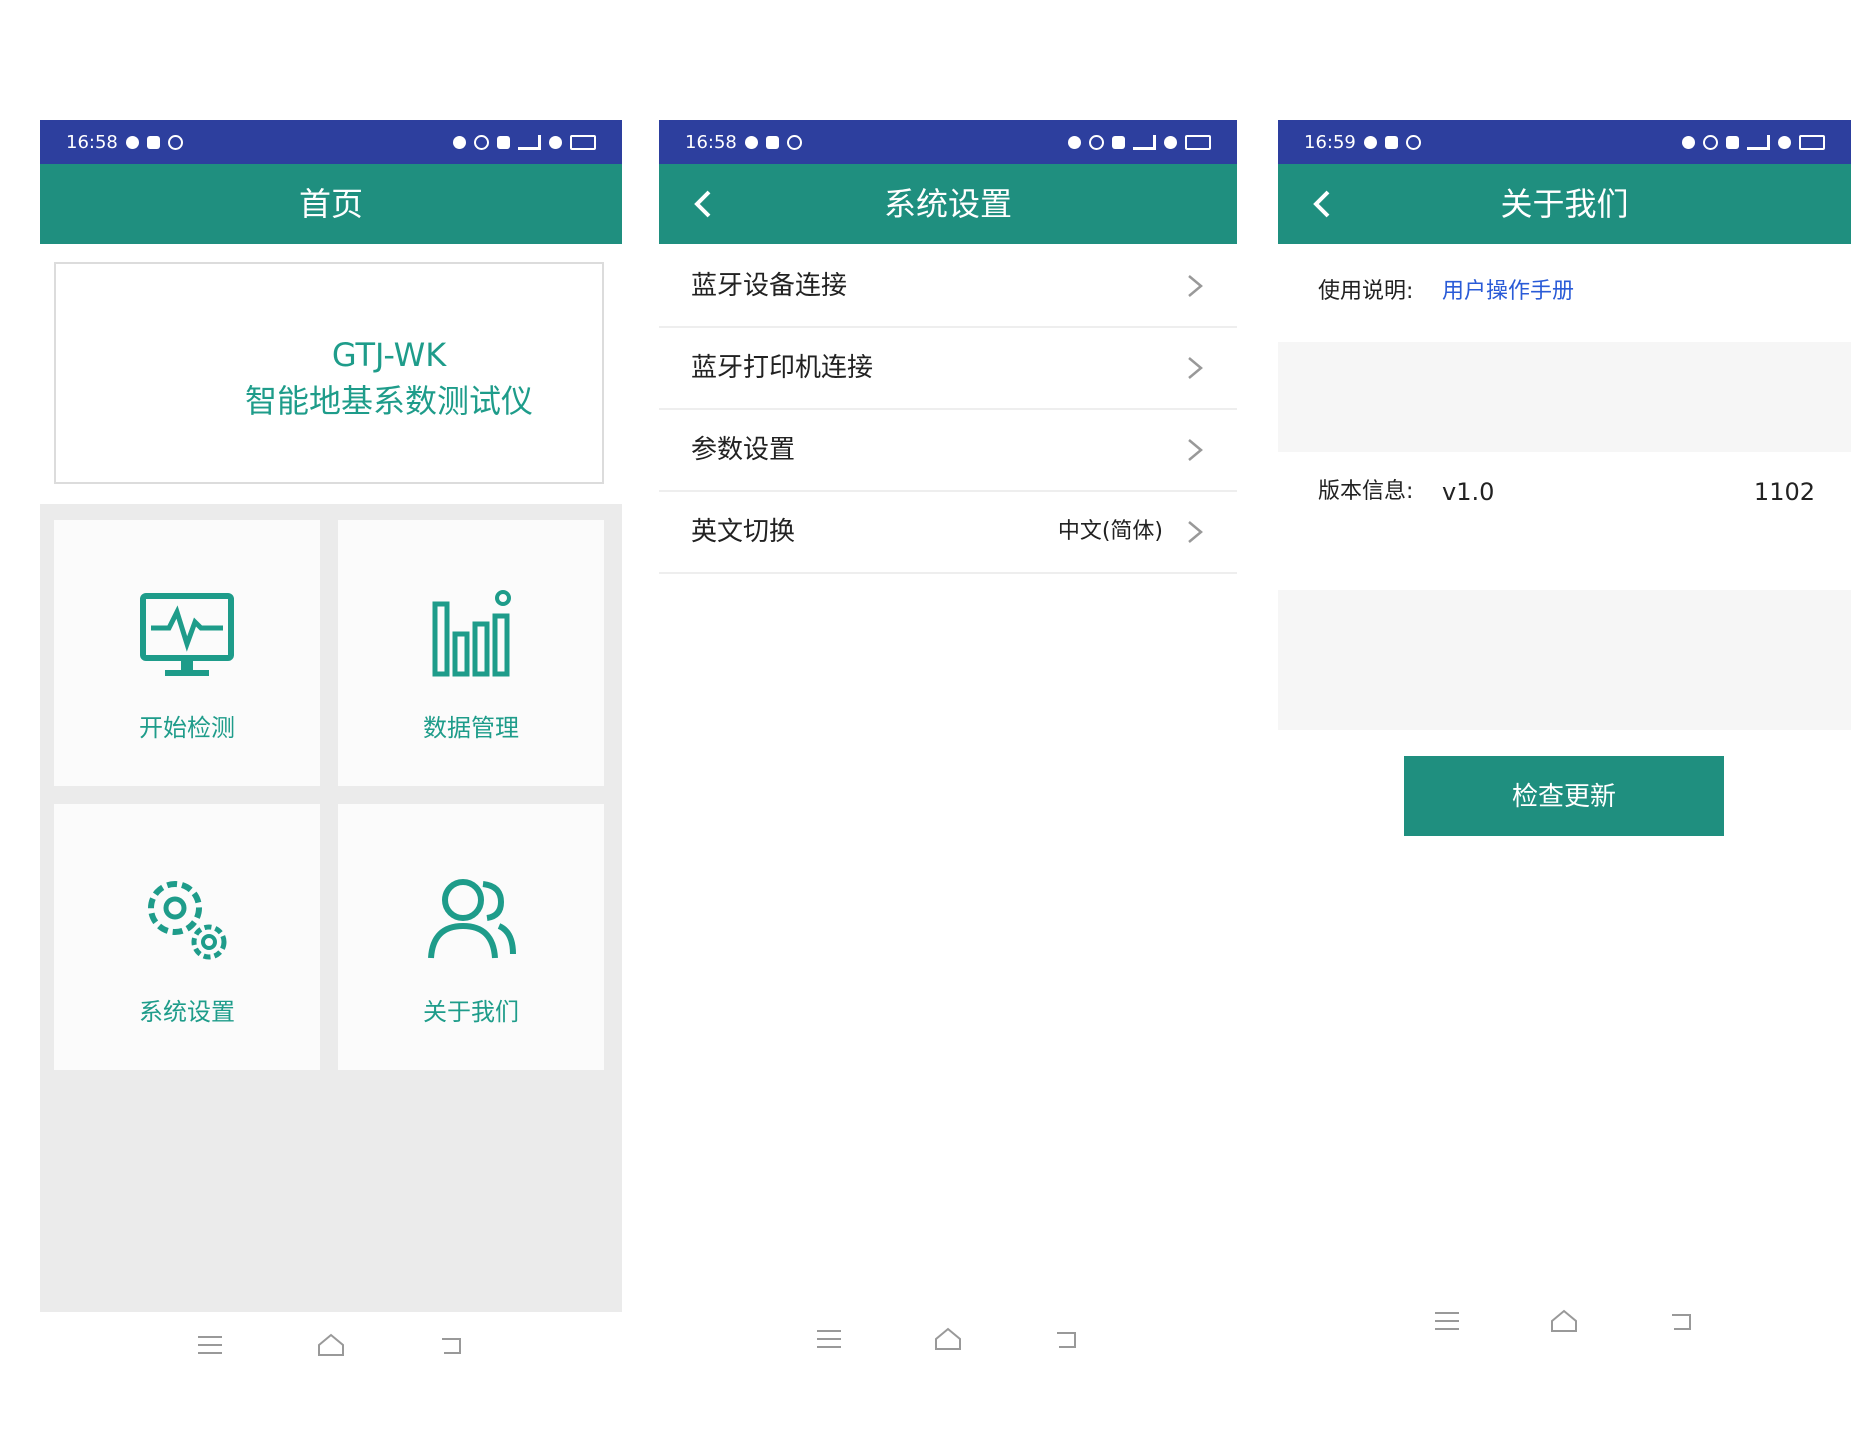 Image resolution: width=1874 pixels, height=1440 pixels. What do you see at coordinates (1508, 292) in the screenshot?
I see `user-manual-link: 用户操作手册` at bounding box center [1508, 292].